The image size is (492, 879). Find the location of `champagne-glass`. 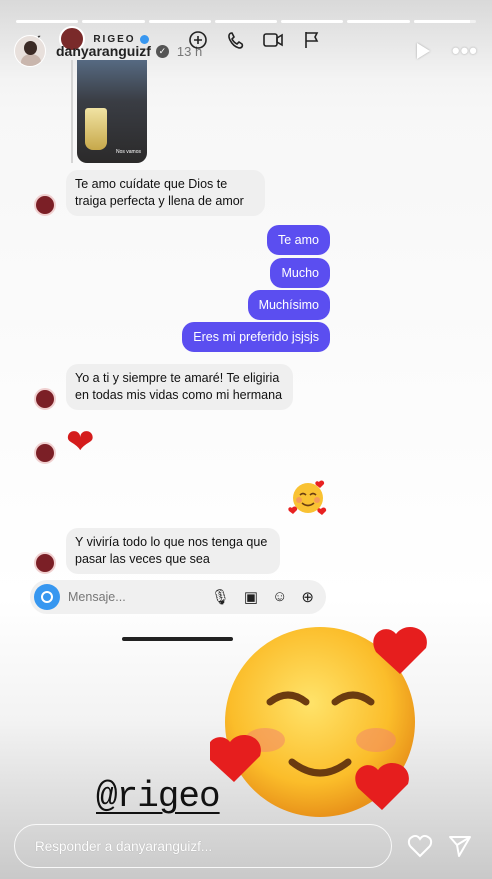

champagne-glass is located at coordinates (96, 129).